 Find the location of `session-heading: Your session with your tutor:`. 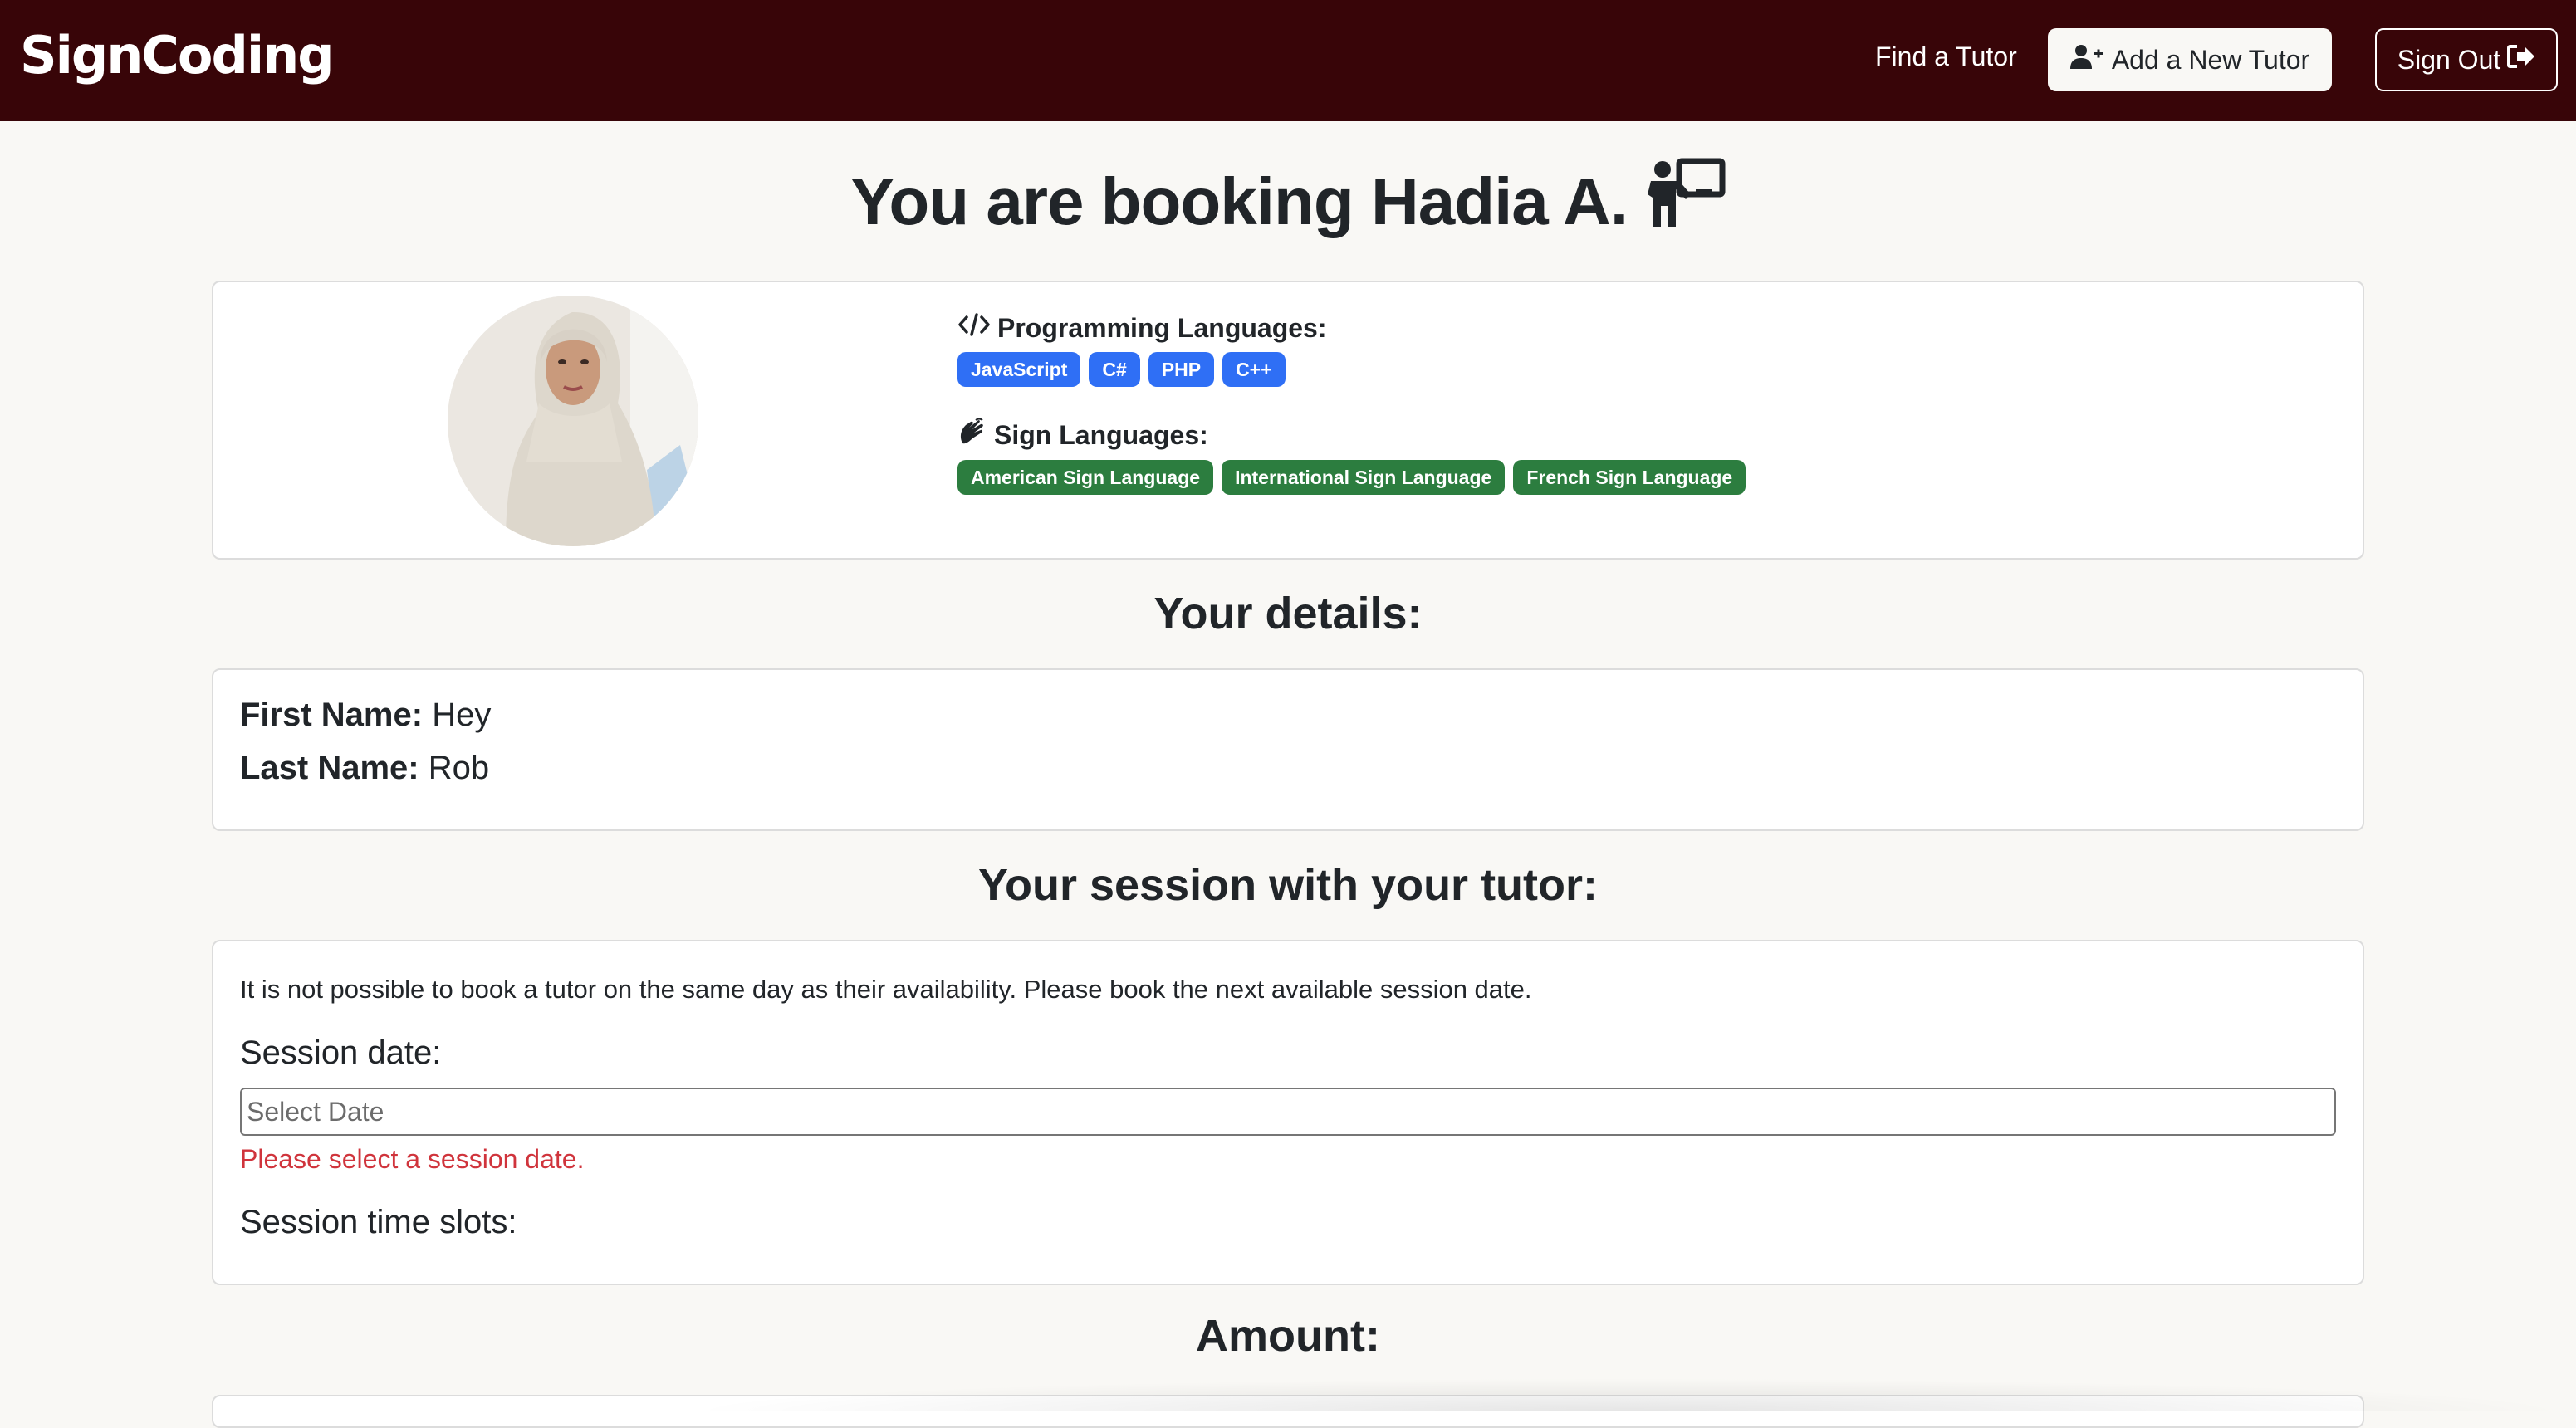

session-heading: Your session with your tutor: is located at coordinates (1288, 885).